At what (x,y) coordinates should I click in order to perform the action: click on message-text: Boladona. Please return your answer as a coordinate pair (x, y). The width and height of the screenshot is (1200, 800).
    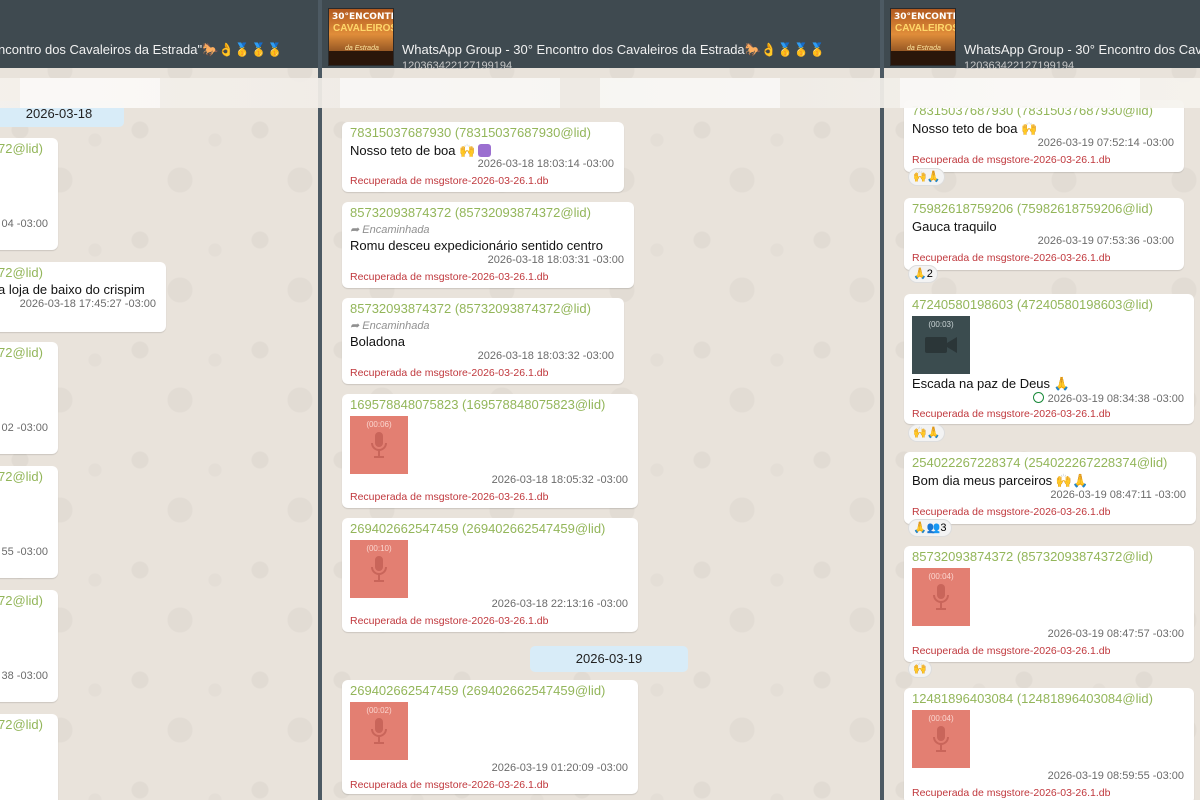
    Looking at the image, I should click on (377, 341).